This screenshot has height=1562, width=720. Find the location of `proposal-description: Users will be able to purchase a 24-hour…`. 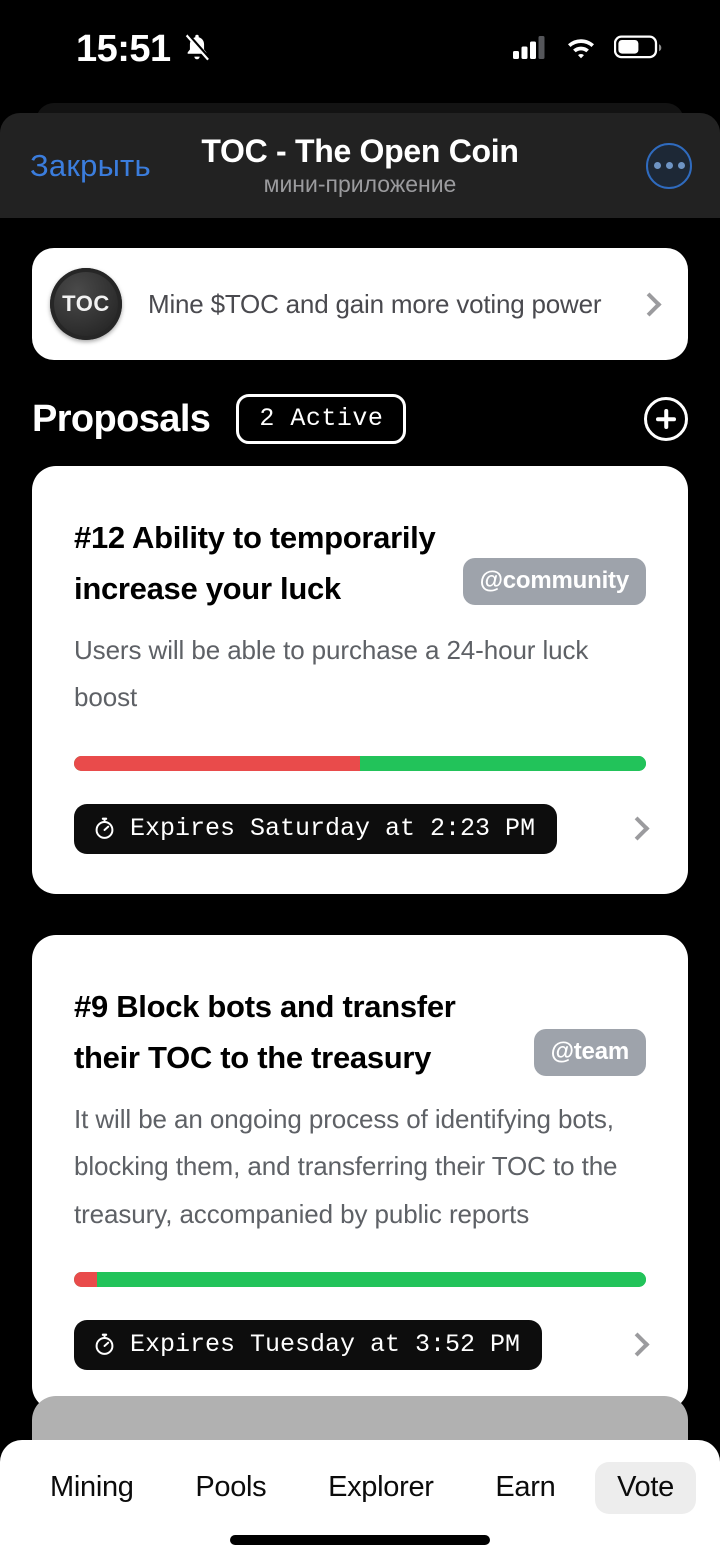

proposal-description: Users will be able to purchase a 24-hour… is located at coordinates (331, 673).